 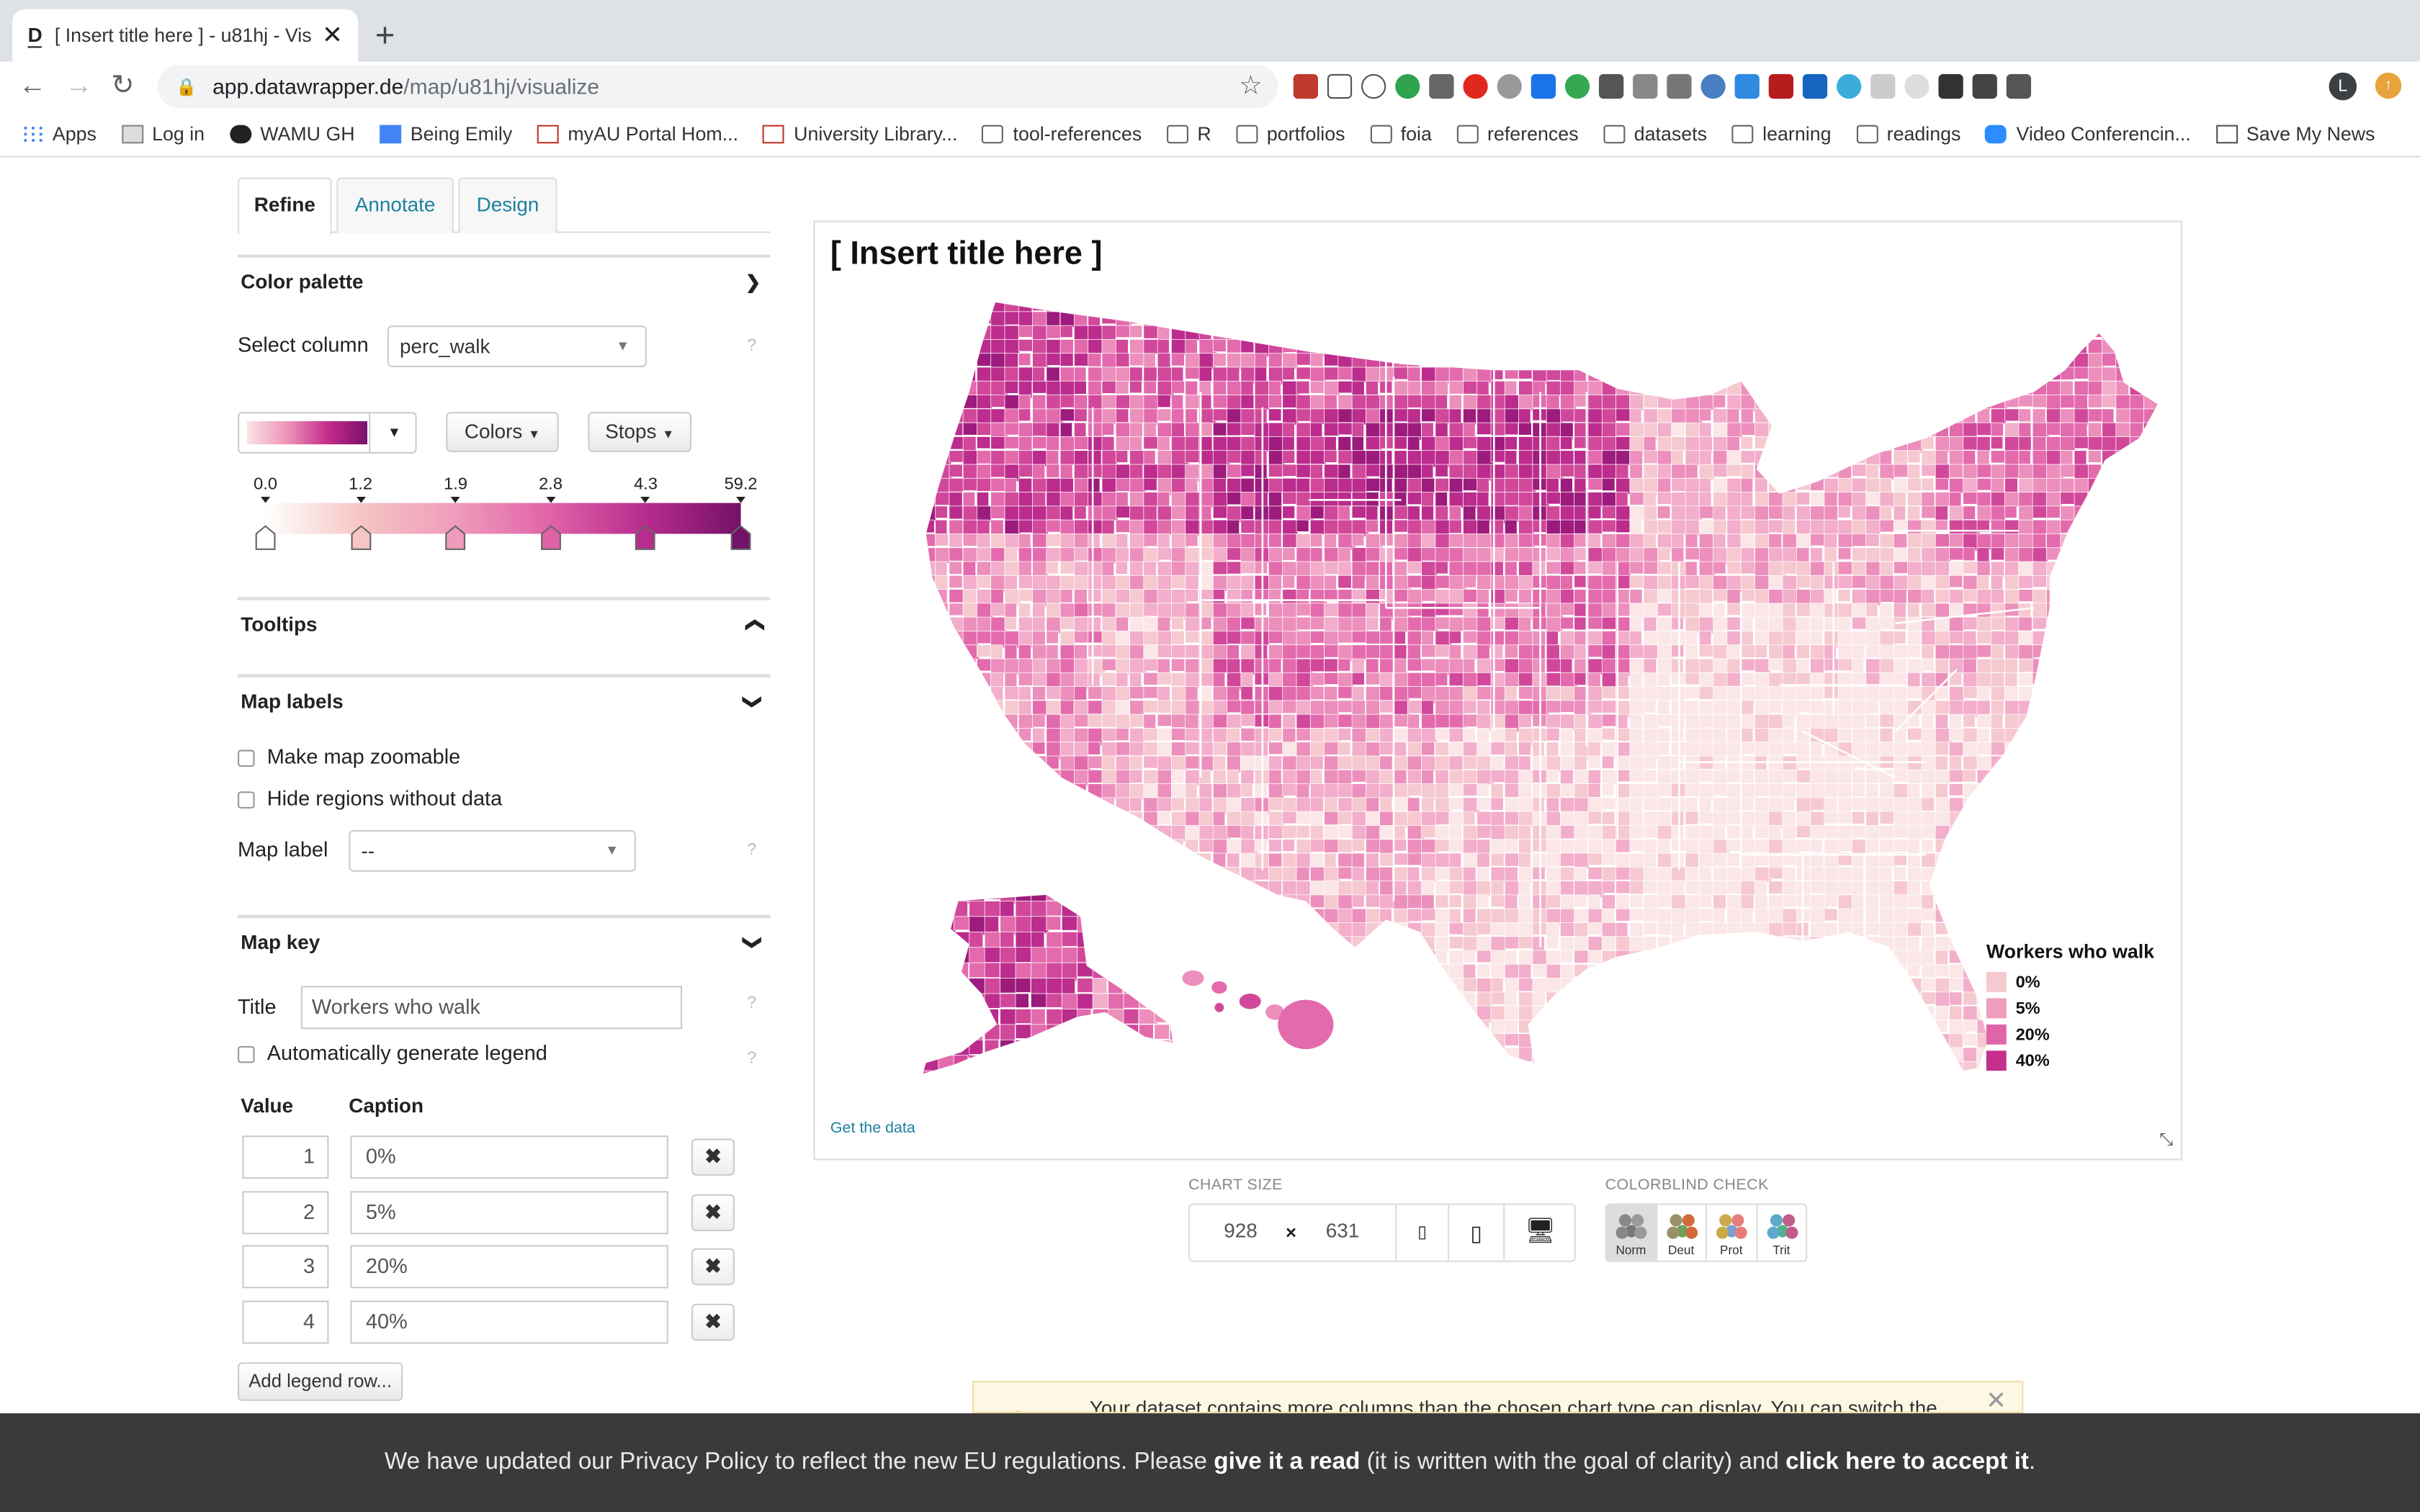 What do you see at coordinates (504, 700) in the screenshot?
I see `map-labels-section-header: Map labels ❯` at bounding box center [504, 700].